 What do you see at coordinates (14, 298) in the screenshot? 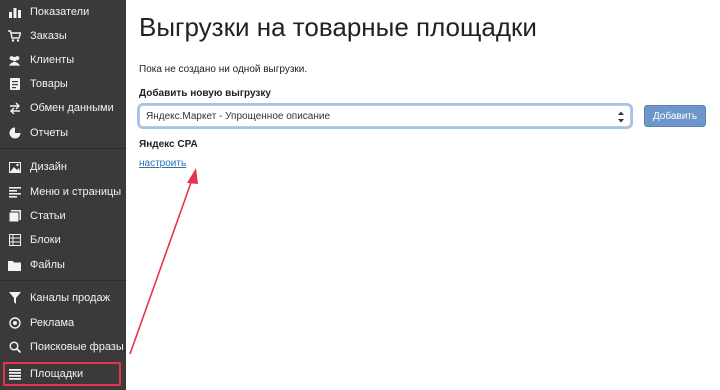
I see `funnel-icon` at bounding box center [14, 298].